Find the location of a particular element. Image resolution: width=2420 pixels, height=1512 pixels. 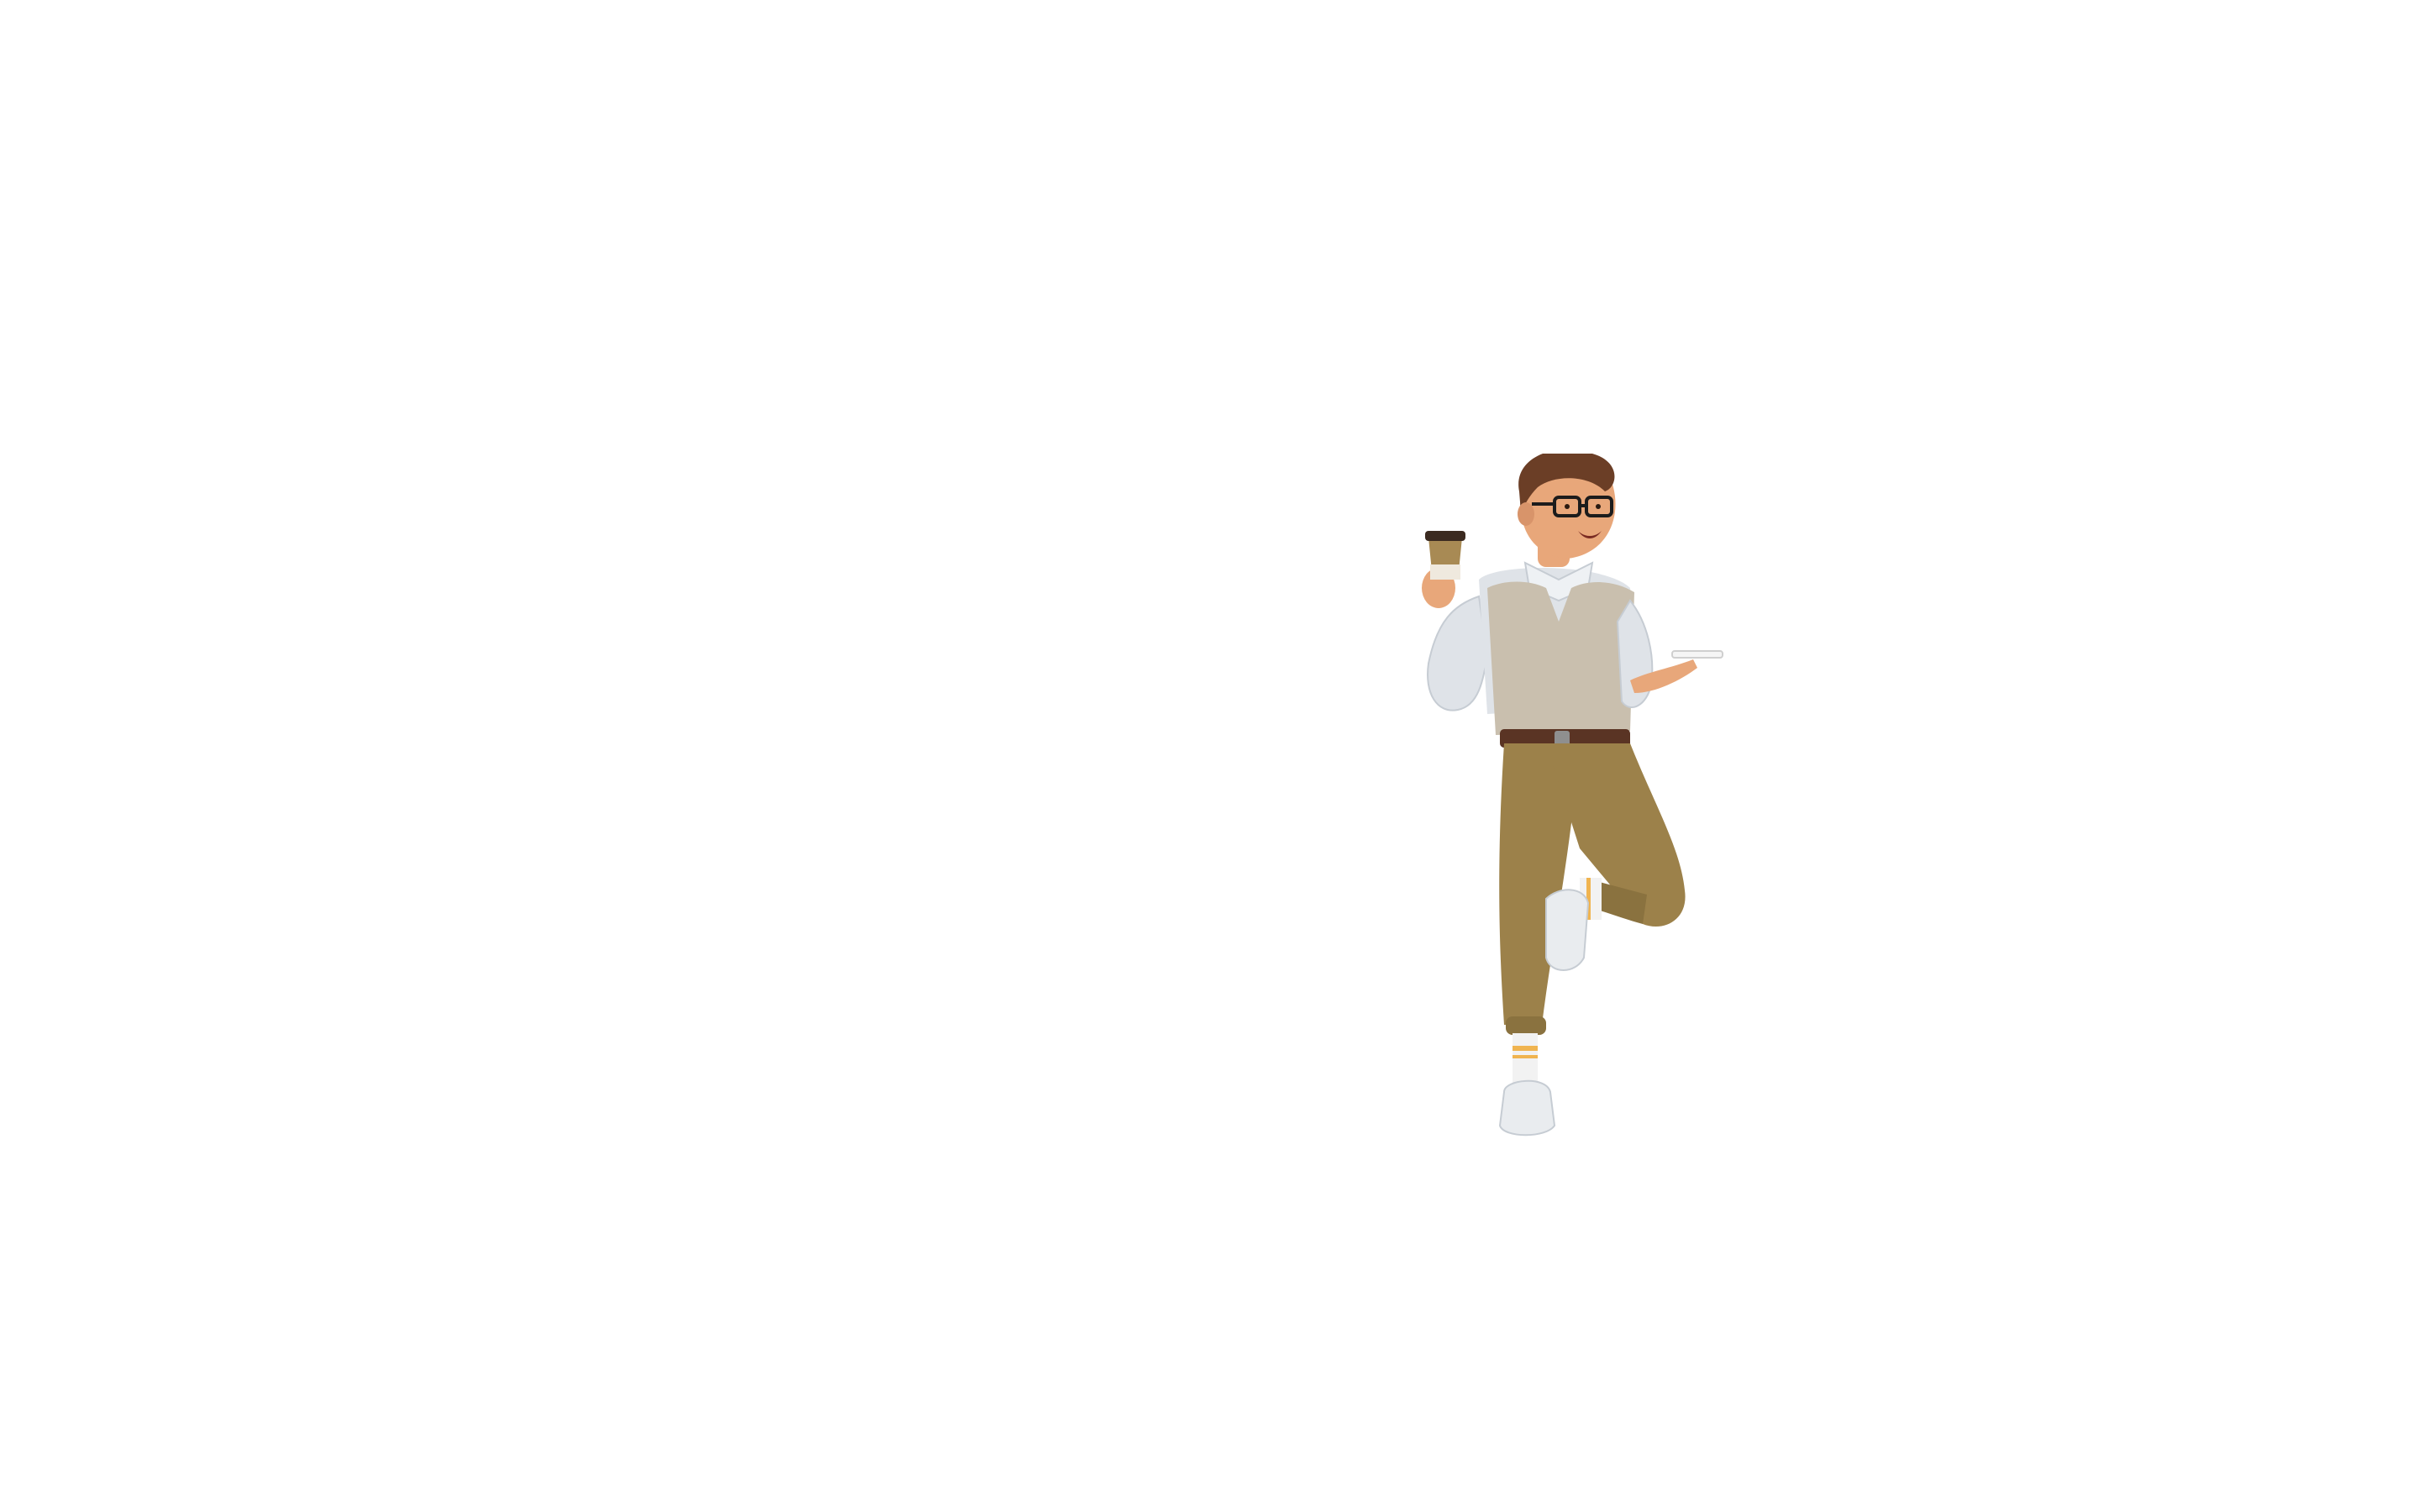

left-arm is located at coordinates (1455, 639).